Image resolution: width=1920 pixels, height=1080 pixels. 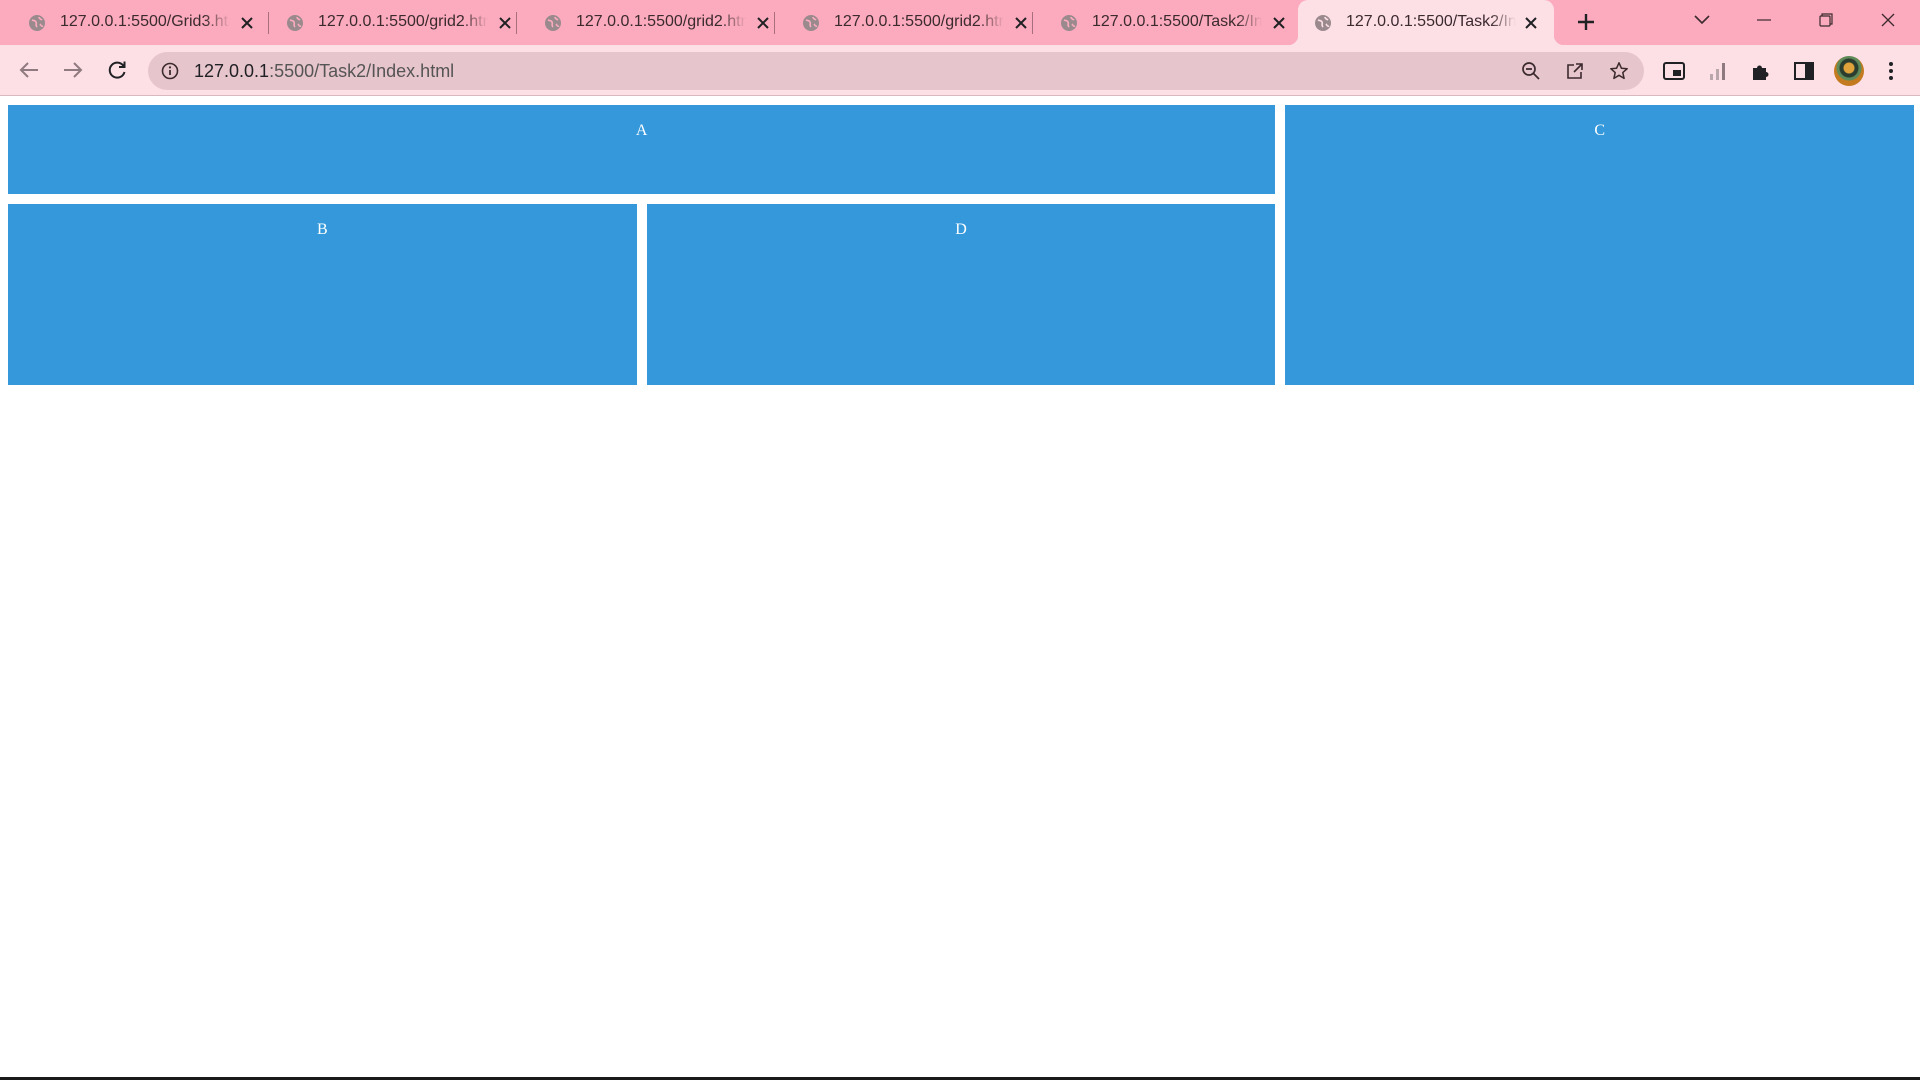 I want to click on tab-grid2-3: 127.0.0.1:5500/grid2.html, so click(x=903, y=22).